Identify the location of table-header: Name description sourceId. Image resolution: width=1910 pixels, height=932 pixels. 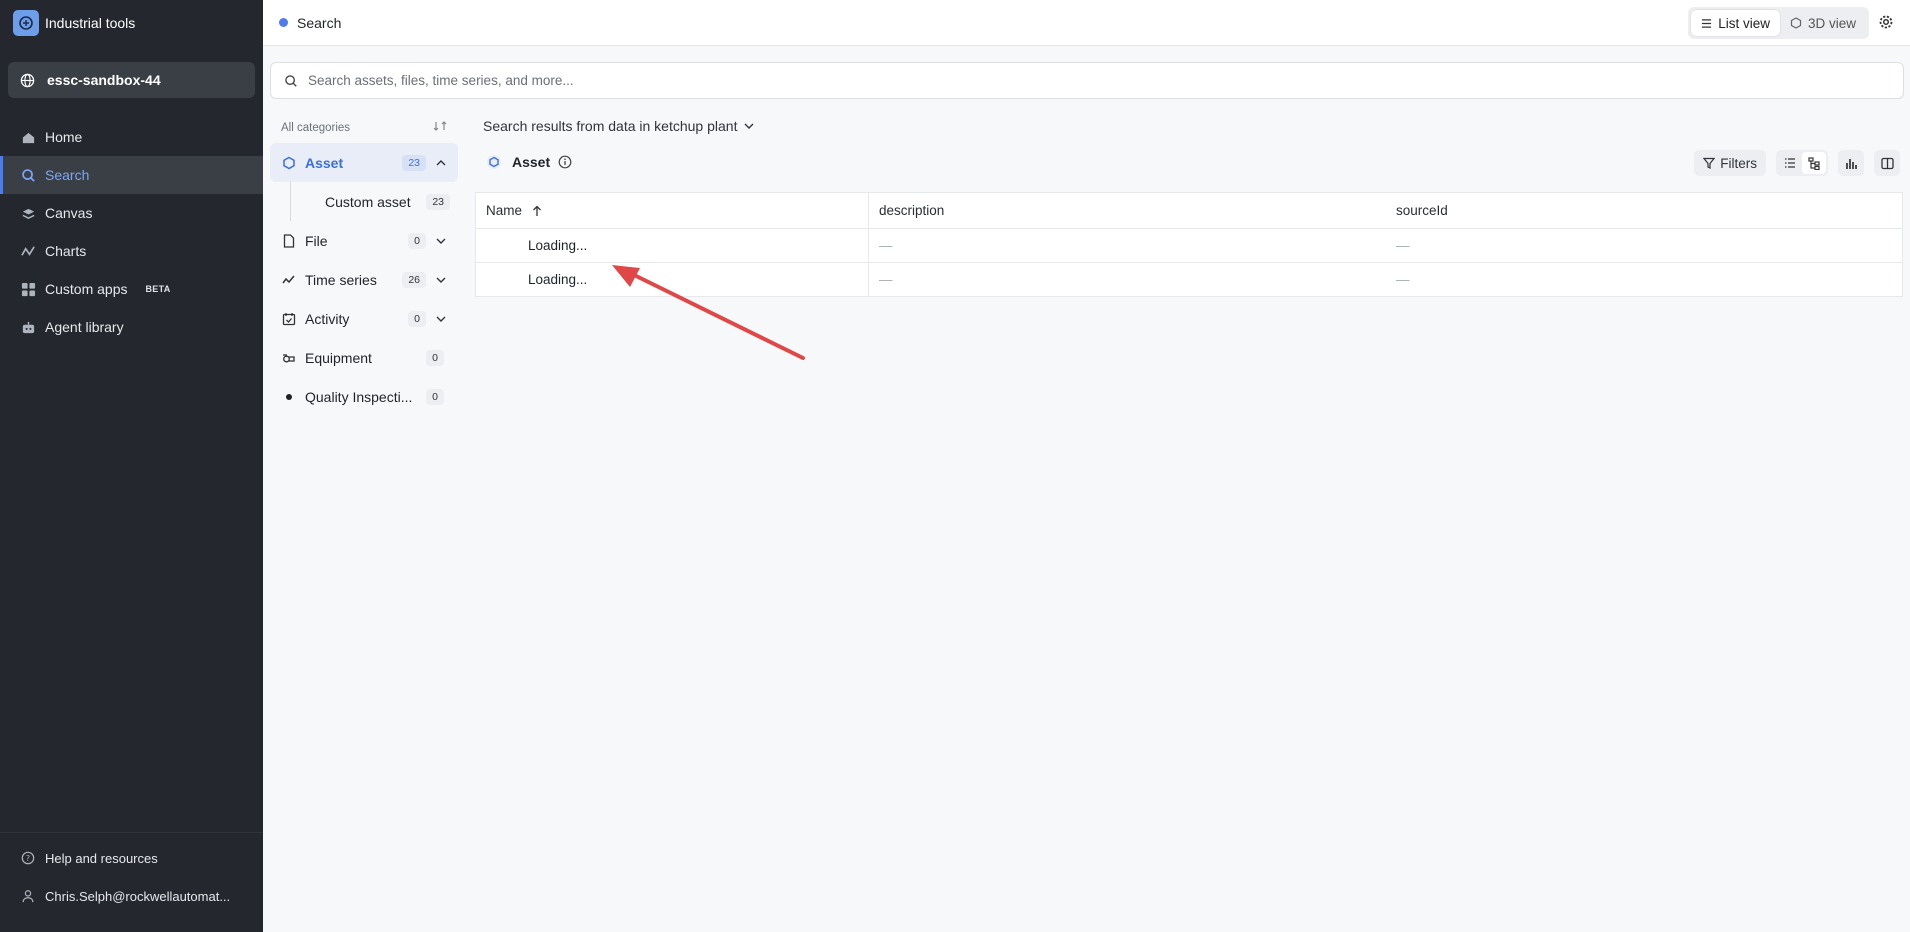
(1189, 210).